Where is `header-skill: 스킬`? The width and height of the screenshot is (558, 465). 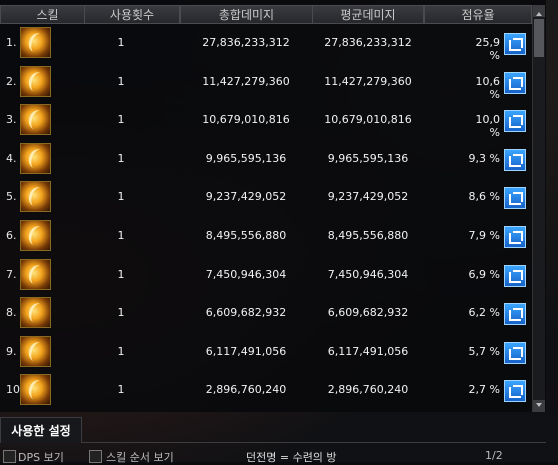 header-skill: 스킬 is located at coordinates (47, 14).